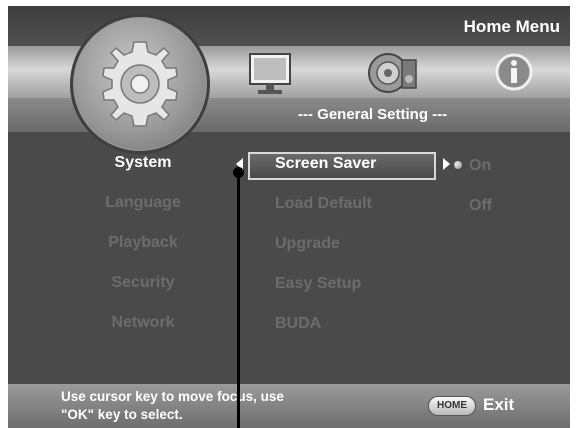 The height and width of the screenshot is (428, 578). I want to click on category-network: Network, so click(143, 334).